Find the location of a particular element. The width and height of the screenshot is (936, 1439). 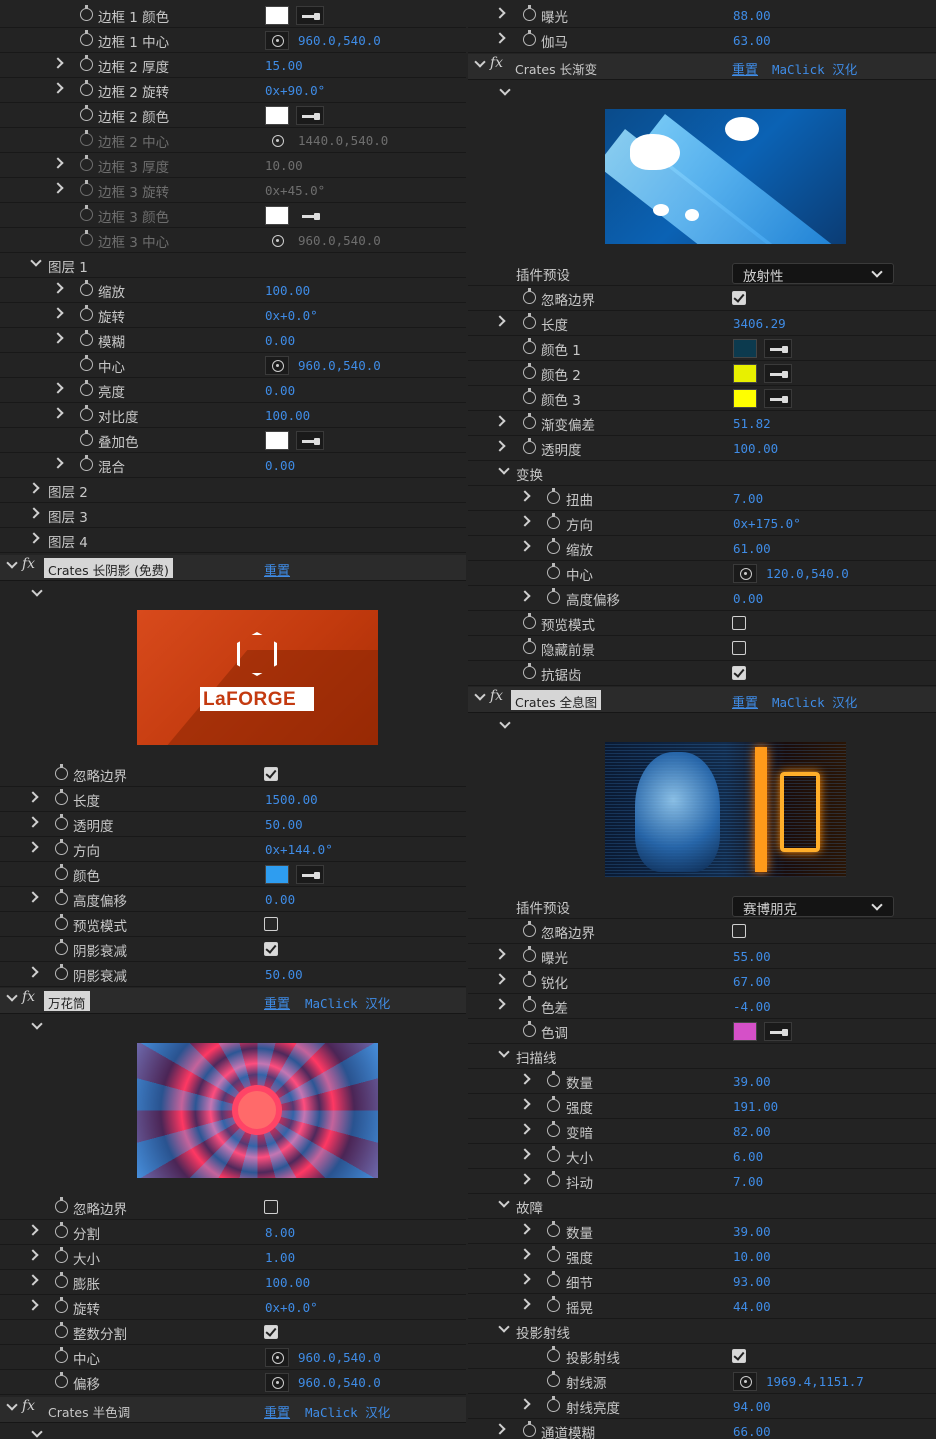

prop-row: 颜色 is located at coordinates (233, 874).